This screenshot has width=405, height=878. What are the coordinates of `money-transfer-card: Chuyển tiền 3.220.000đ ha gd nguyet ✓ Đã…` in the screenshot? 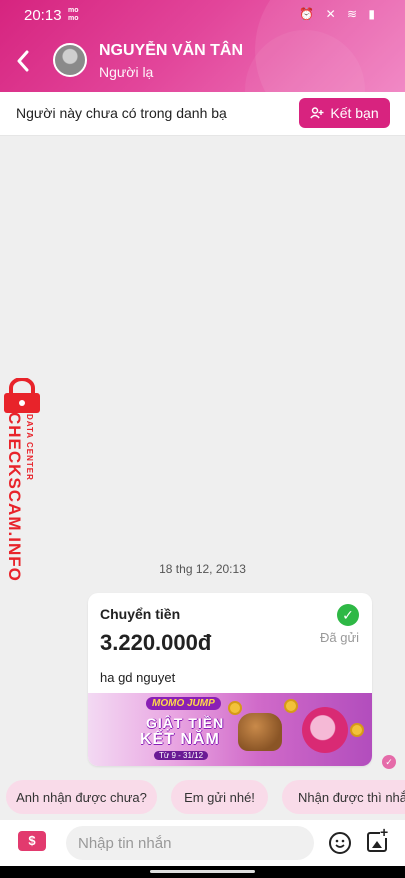 It's located at (230, 679).